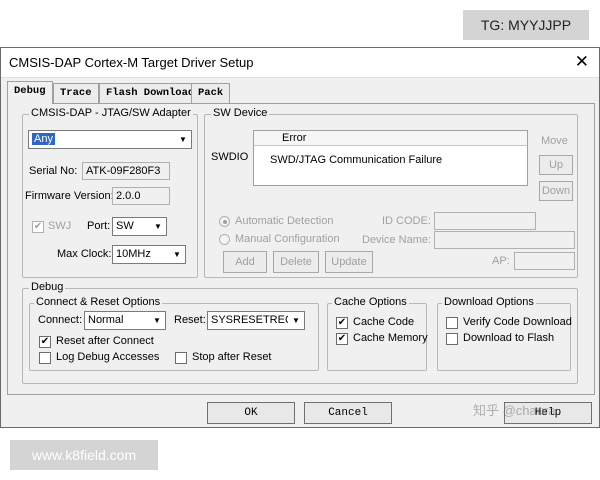 Image resolution: width=600 pixels, height=480 pixels. Describe the element at coordinates (60, 226) in the screenshot. I see `swj-label: SWJ` at that location.